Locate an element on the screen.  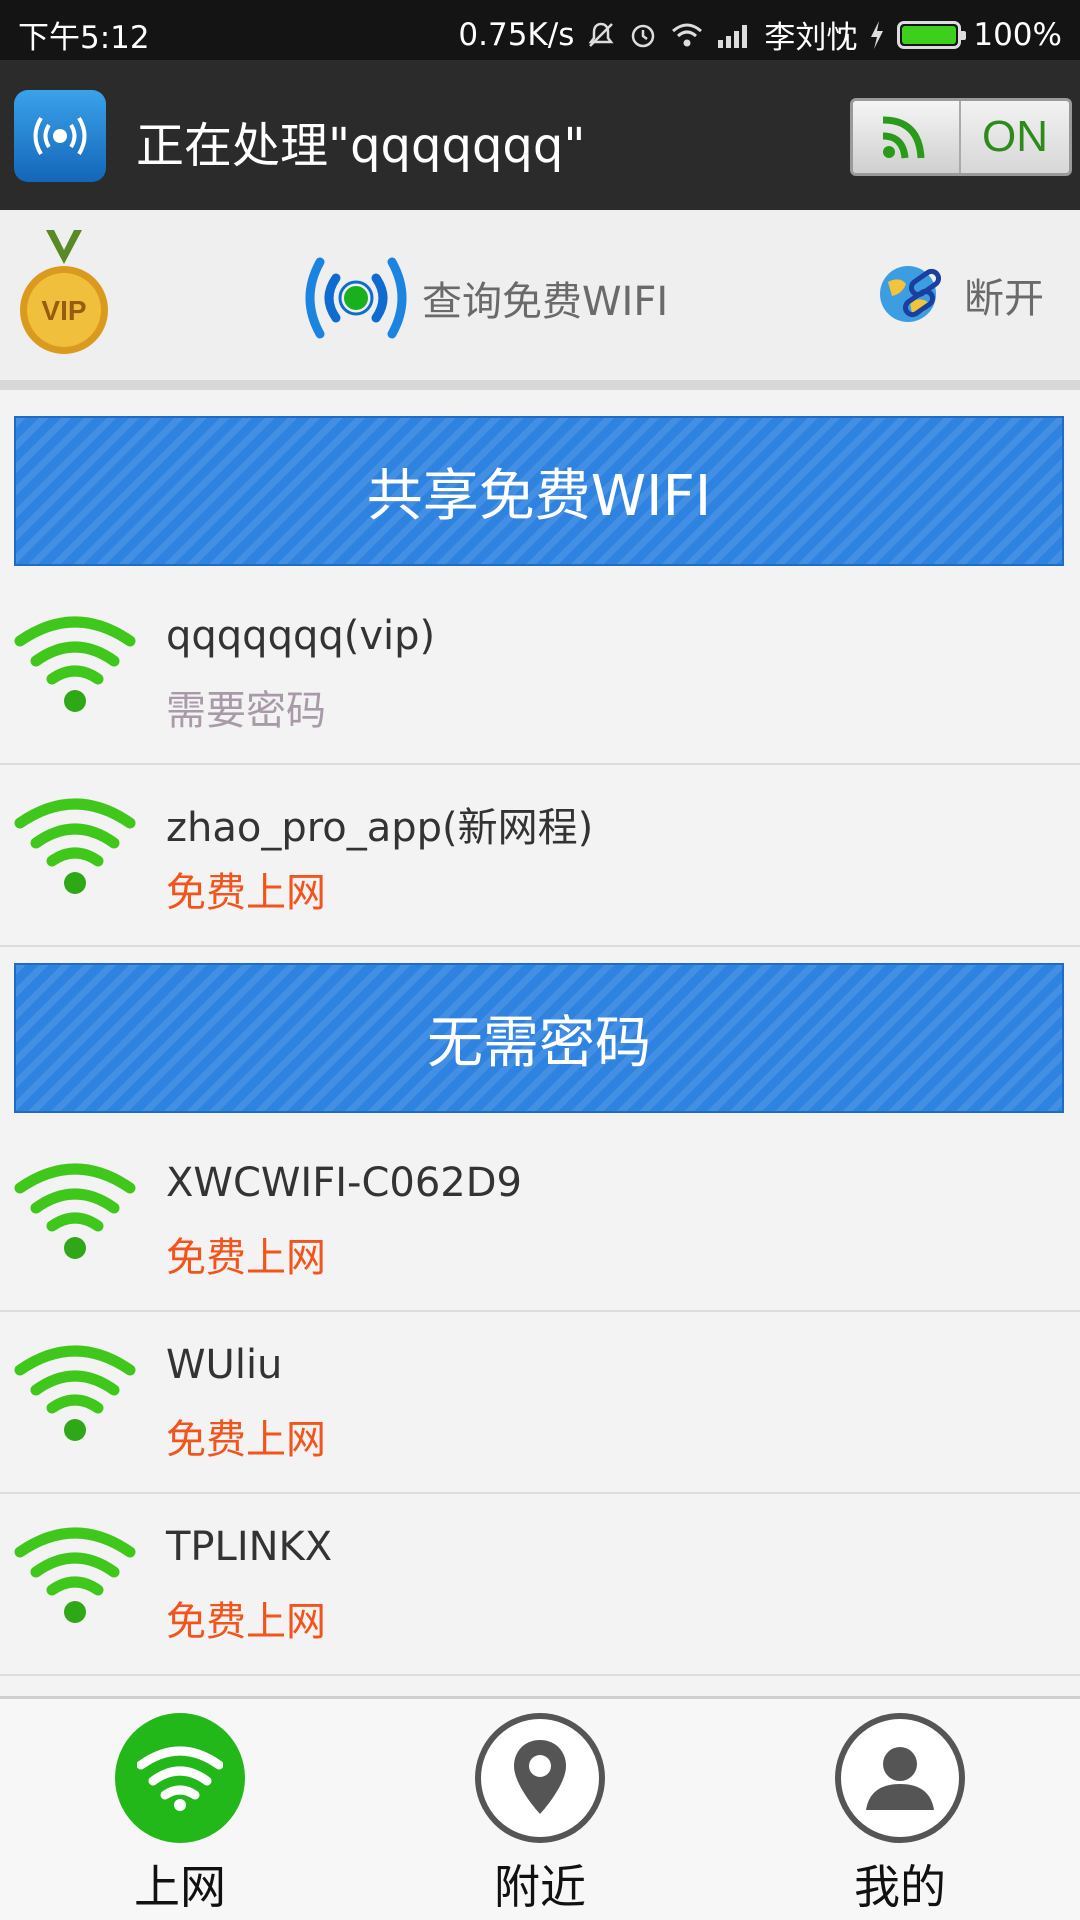
user-icon is located at coordinates (900, 1778).